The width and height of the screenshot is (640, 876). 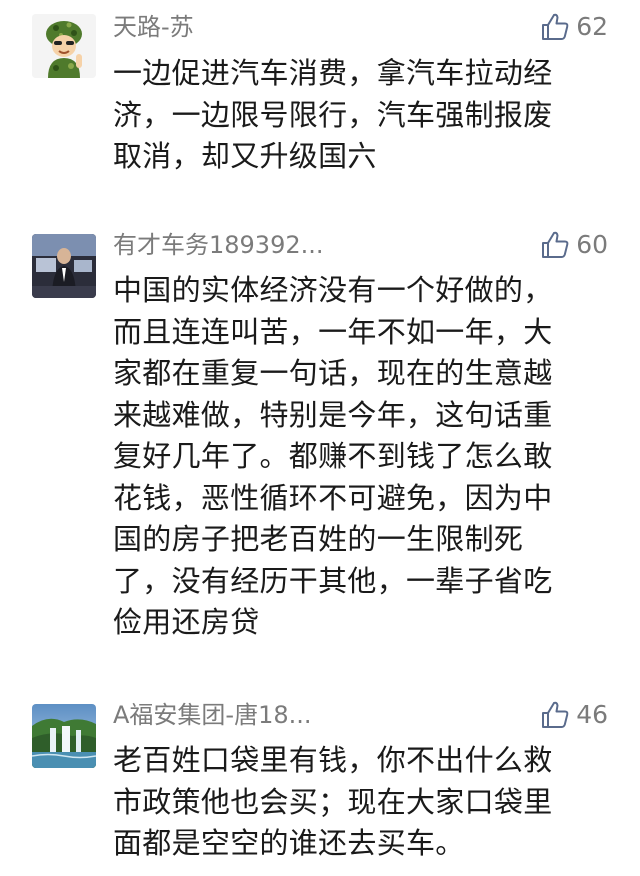 What do you see at coordinates (64, 266) in the screenshot?
I see `photo-avatar-icon` at bounding box center [64, 266].